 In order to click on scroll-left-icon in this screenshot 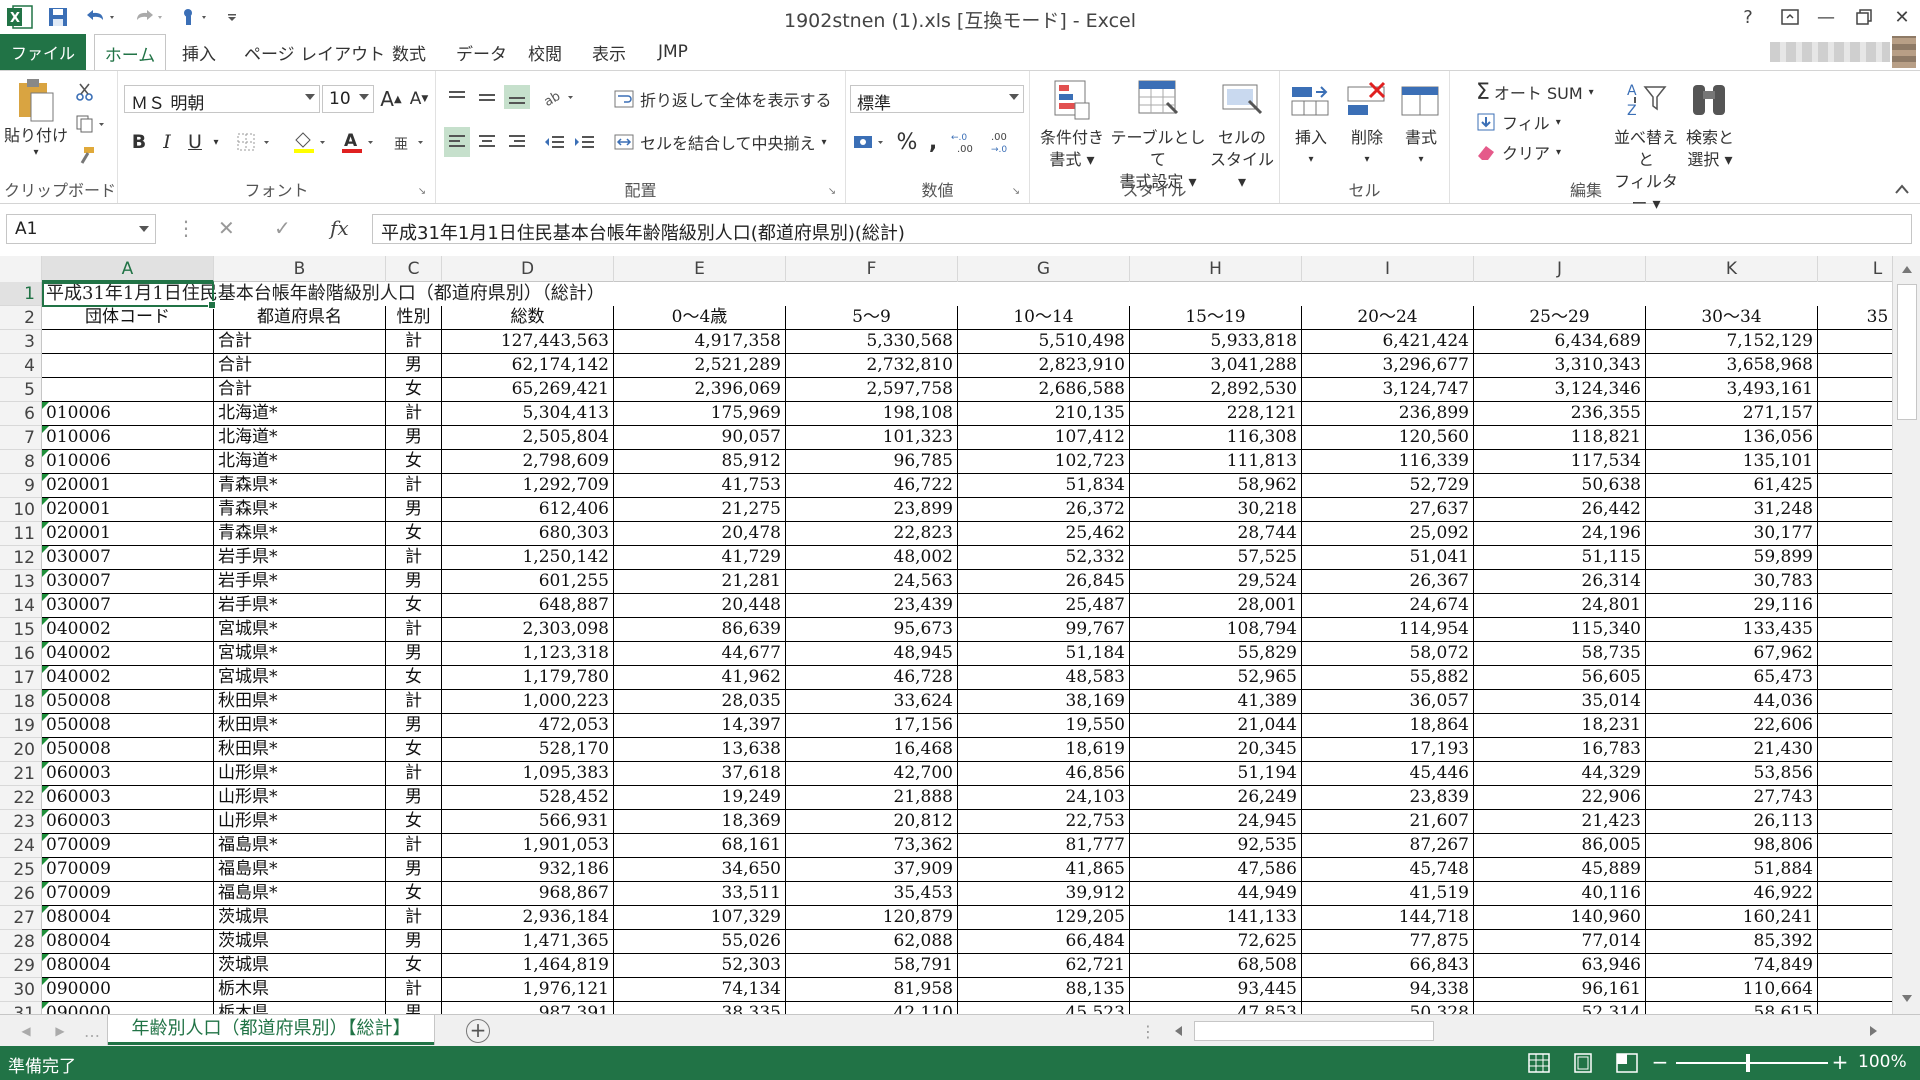, I will do `click(1178, 1031)`.